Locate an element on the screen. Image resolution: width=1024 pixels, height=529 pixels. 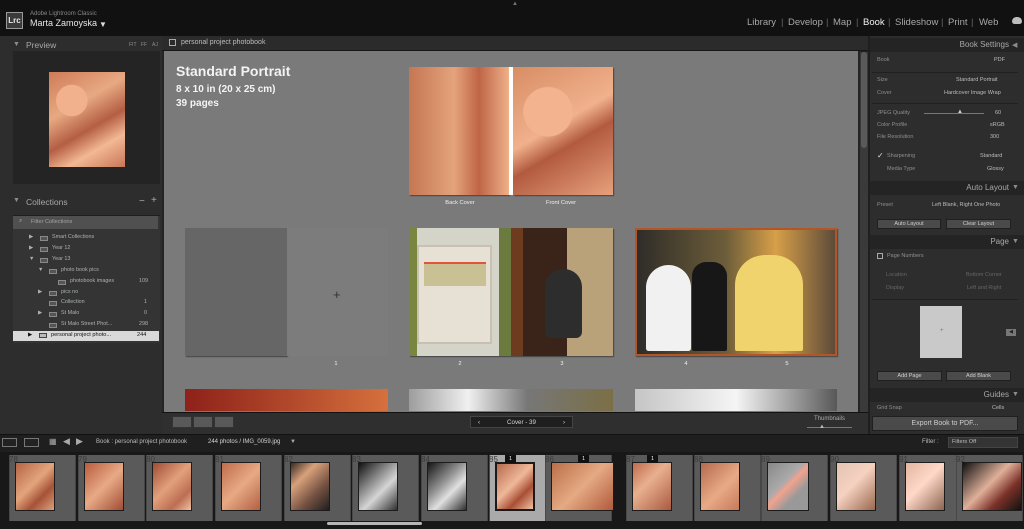
collection-item: ▶ Smart Collections is located at coordinates (86, 238).